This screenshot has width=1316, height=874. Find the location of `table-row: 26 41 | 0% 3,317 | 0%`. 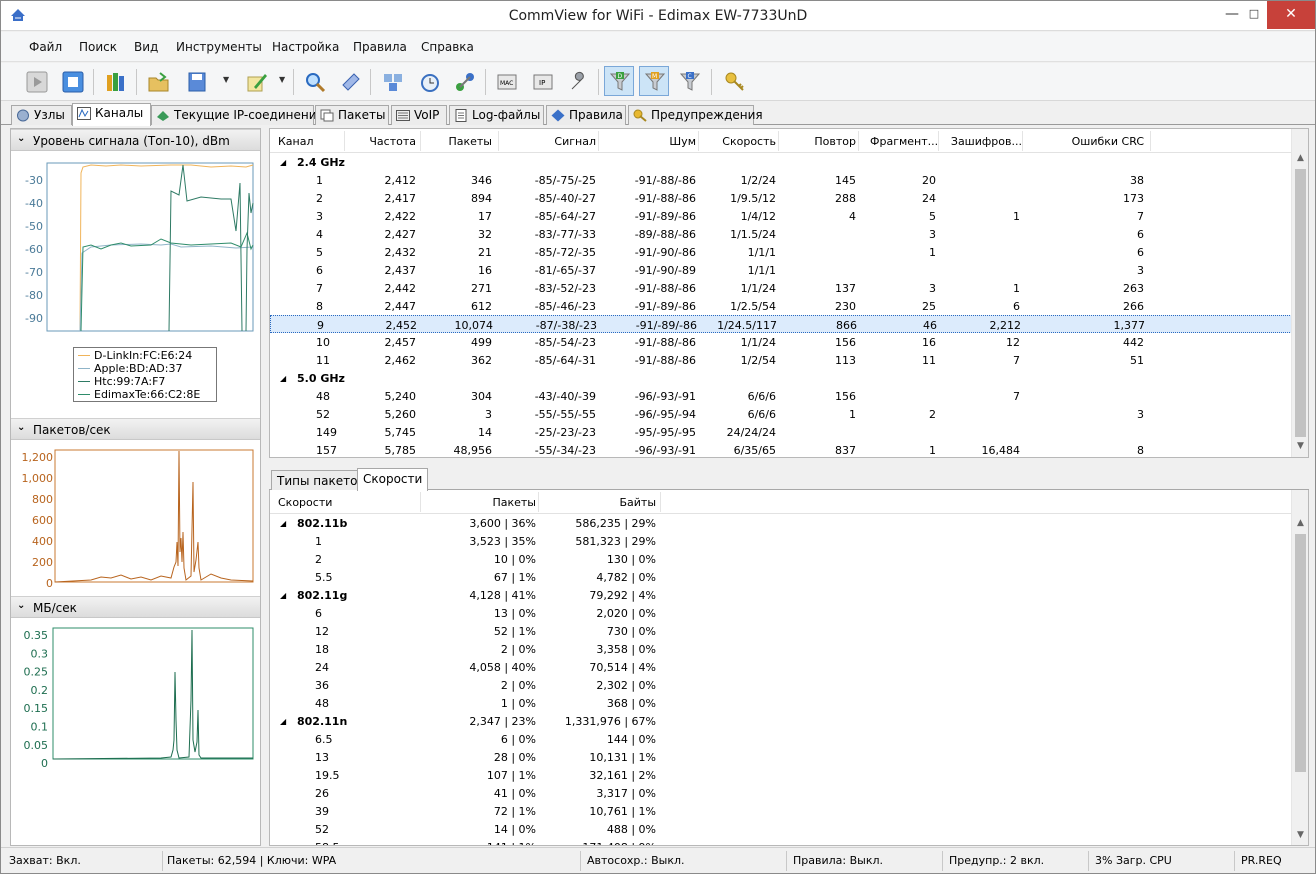

table-row: 26 41 | 0% 3,317 | 0% is located at coordinates (781, 793).